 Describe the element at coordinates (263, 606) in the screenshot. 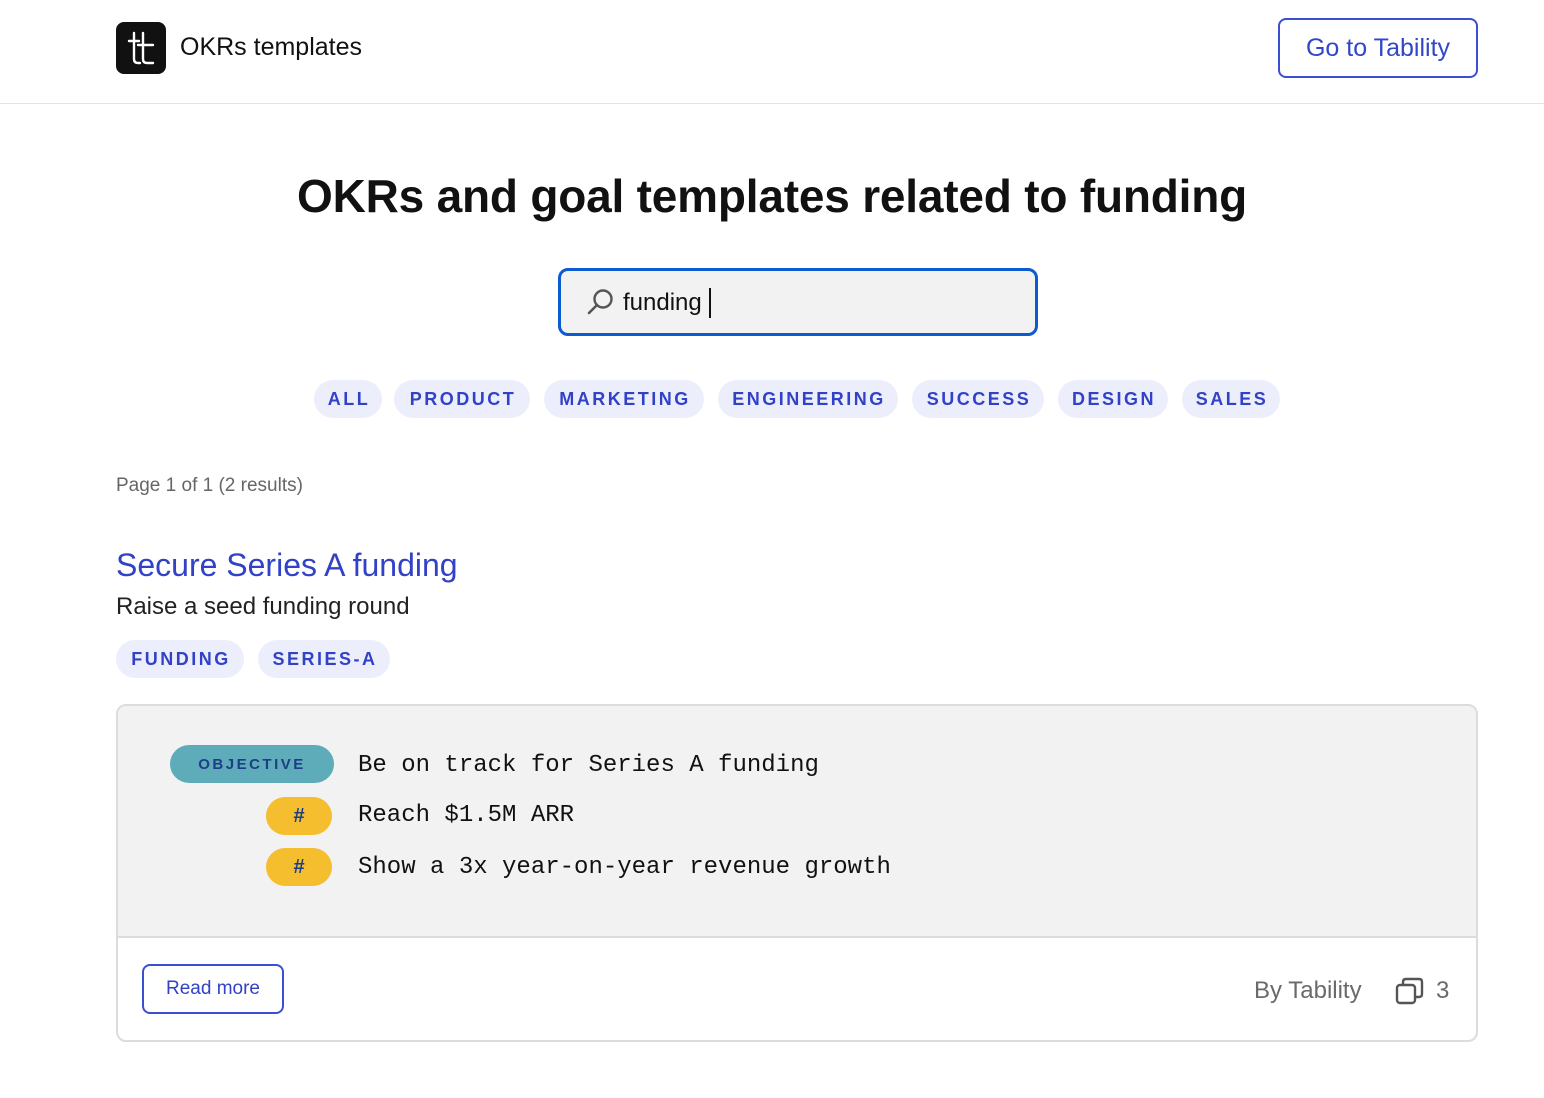

I see `result-subtitle: Raise a seed funding round` at that location.